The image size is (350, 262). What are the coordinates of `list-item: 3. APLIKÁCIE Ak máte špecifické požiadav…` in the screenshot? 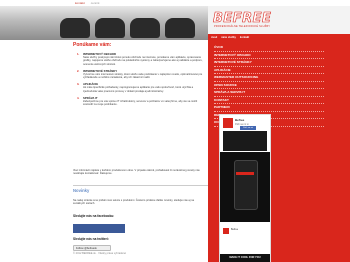 It's located at (141, 87).